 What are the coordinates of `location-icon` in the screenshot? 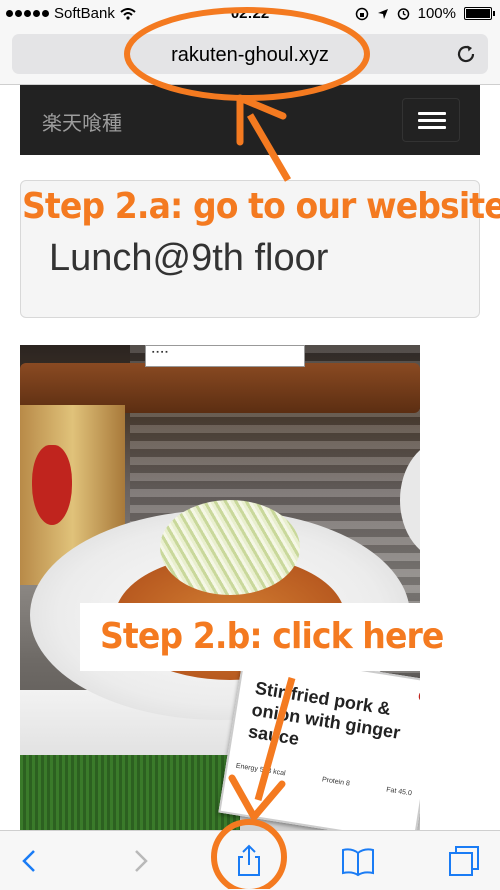 It's located at (382, 13).